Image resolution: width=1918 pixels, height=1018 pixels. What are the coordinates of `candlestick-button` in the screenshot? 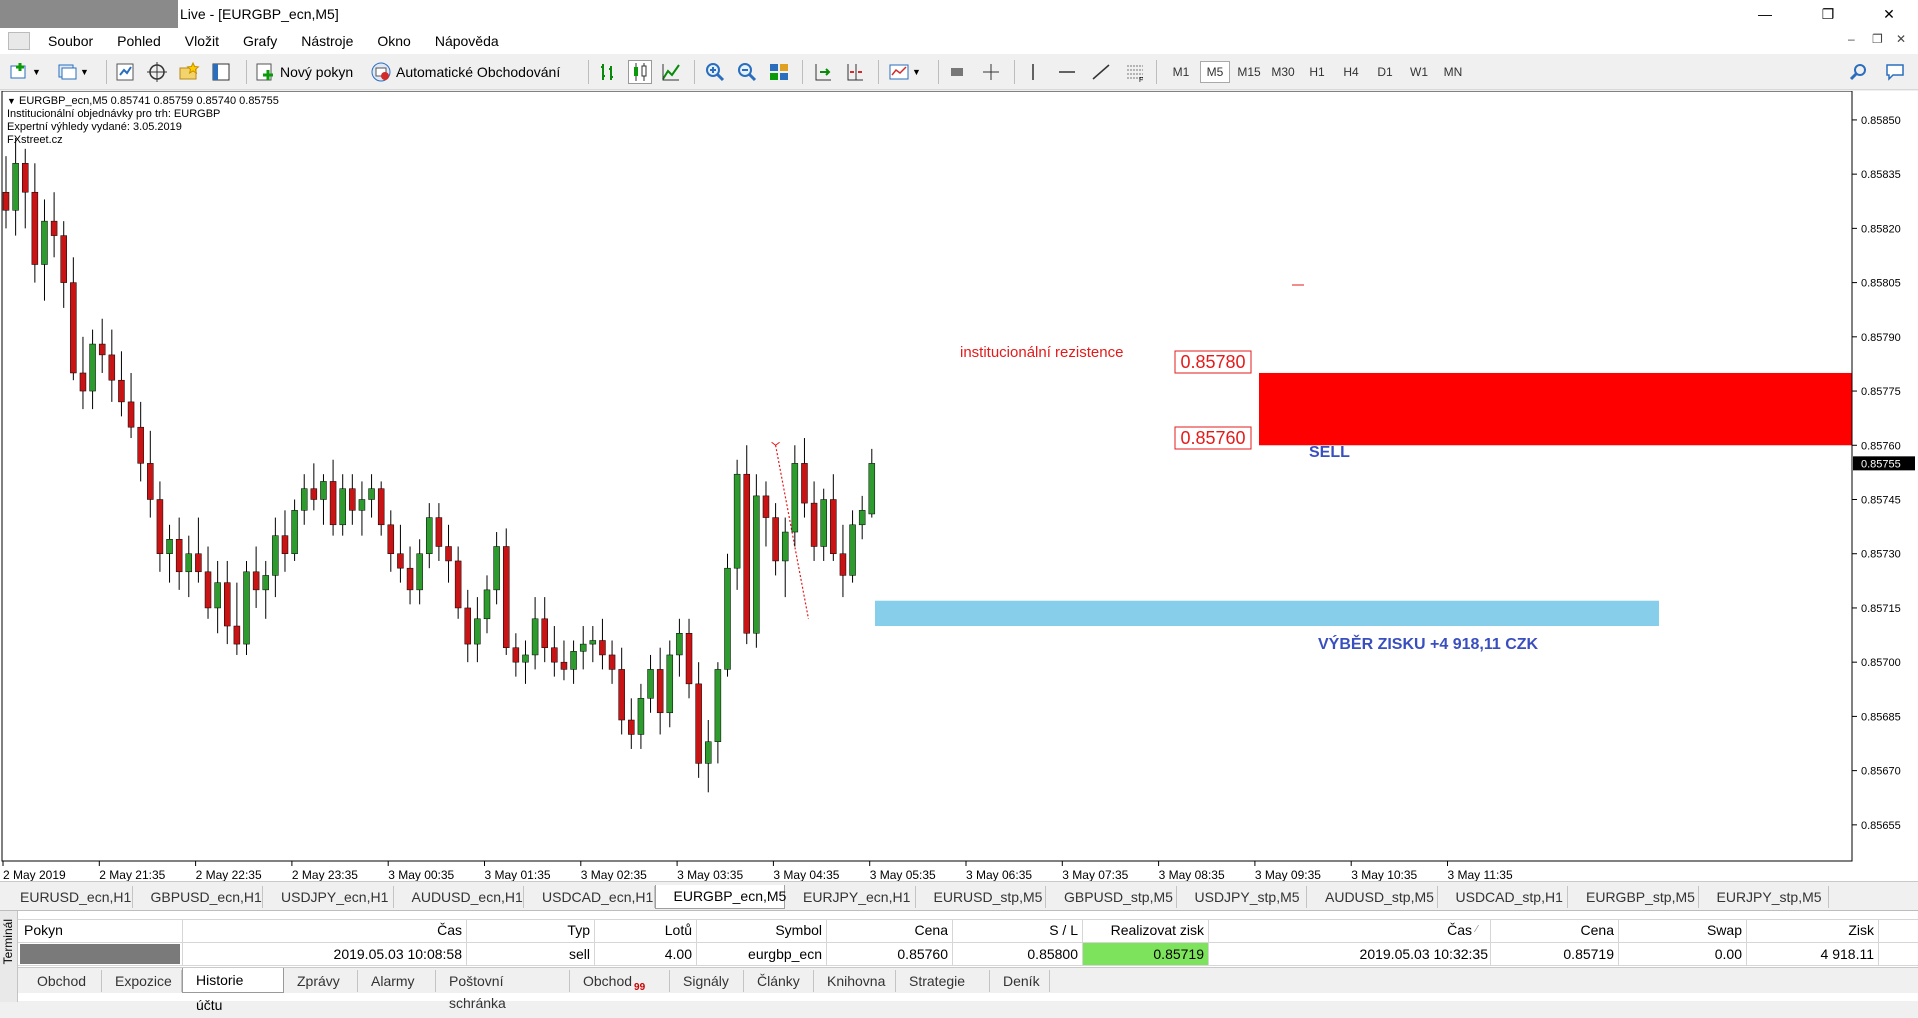 It's located at (640, 72).